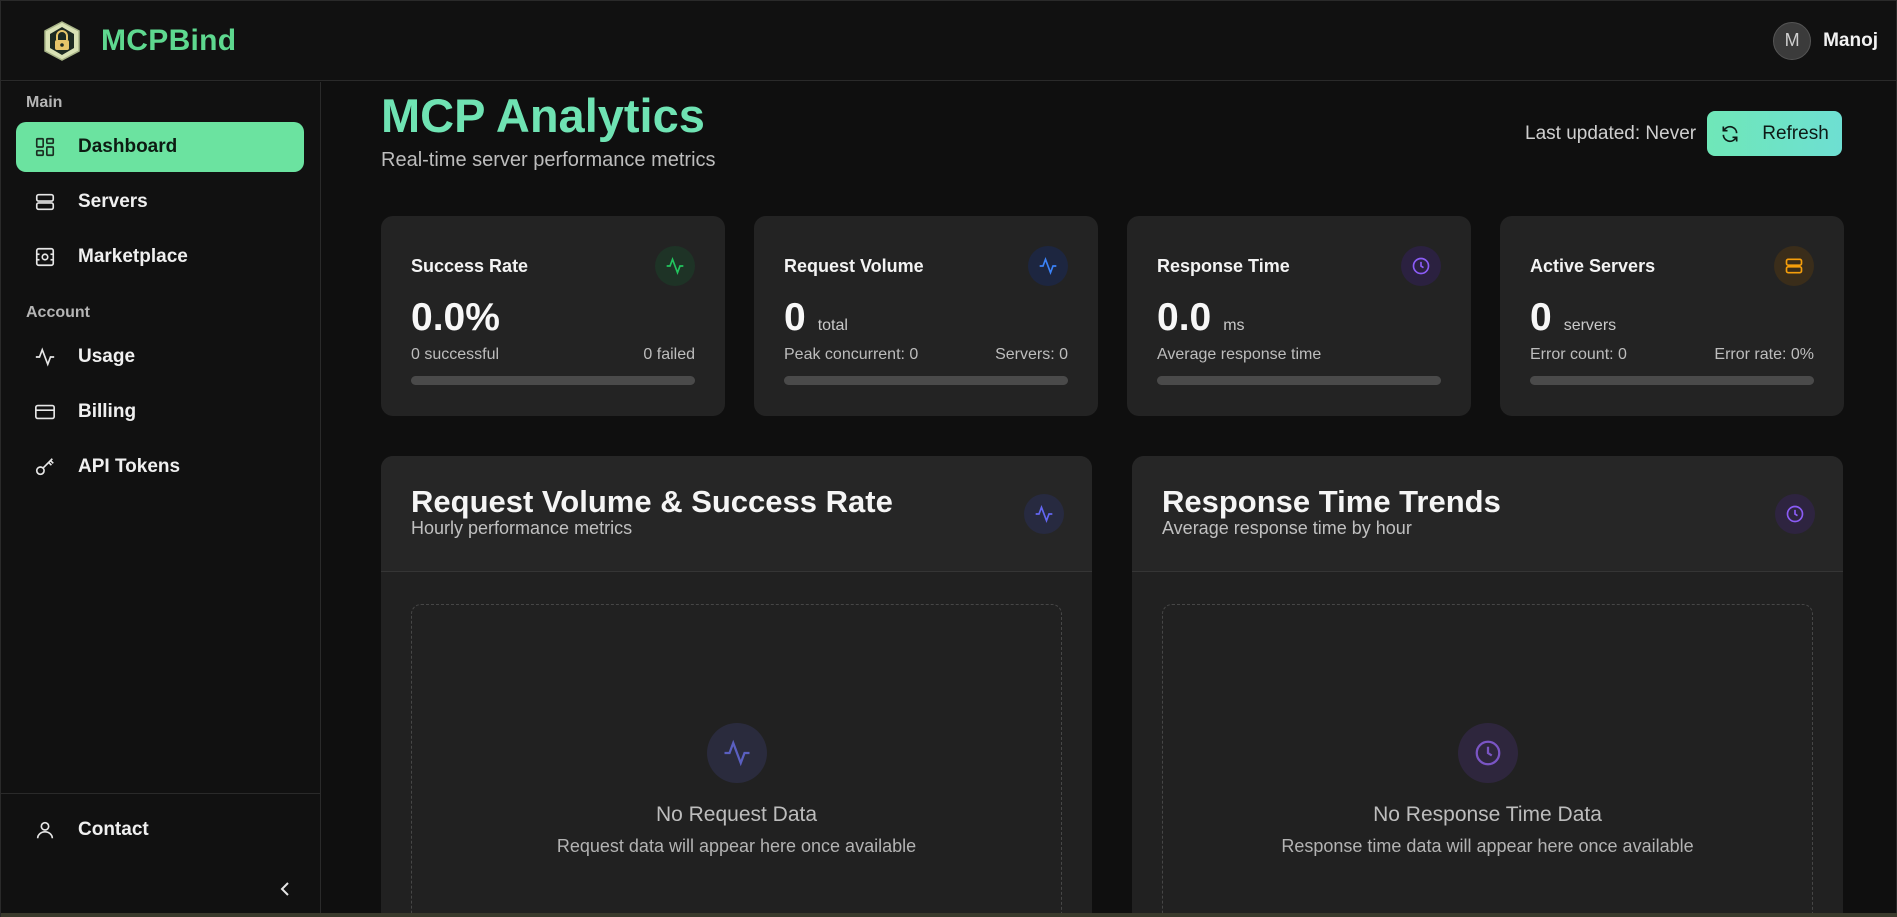 The height and width of the screenshot is (917, 1897). I want to click on panel-subtitle: Hourly performance metrics, so click(522, 528).